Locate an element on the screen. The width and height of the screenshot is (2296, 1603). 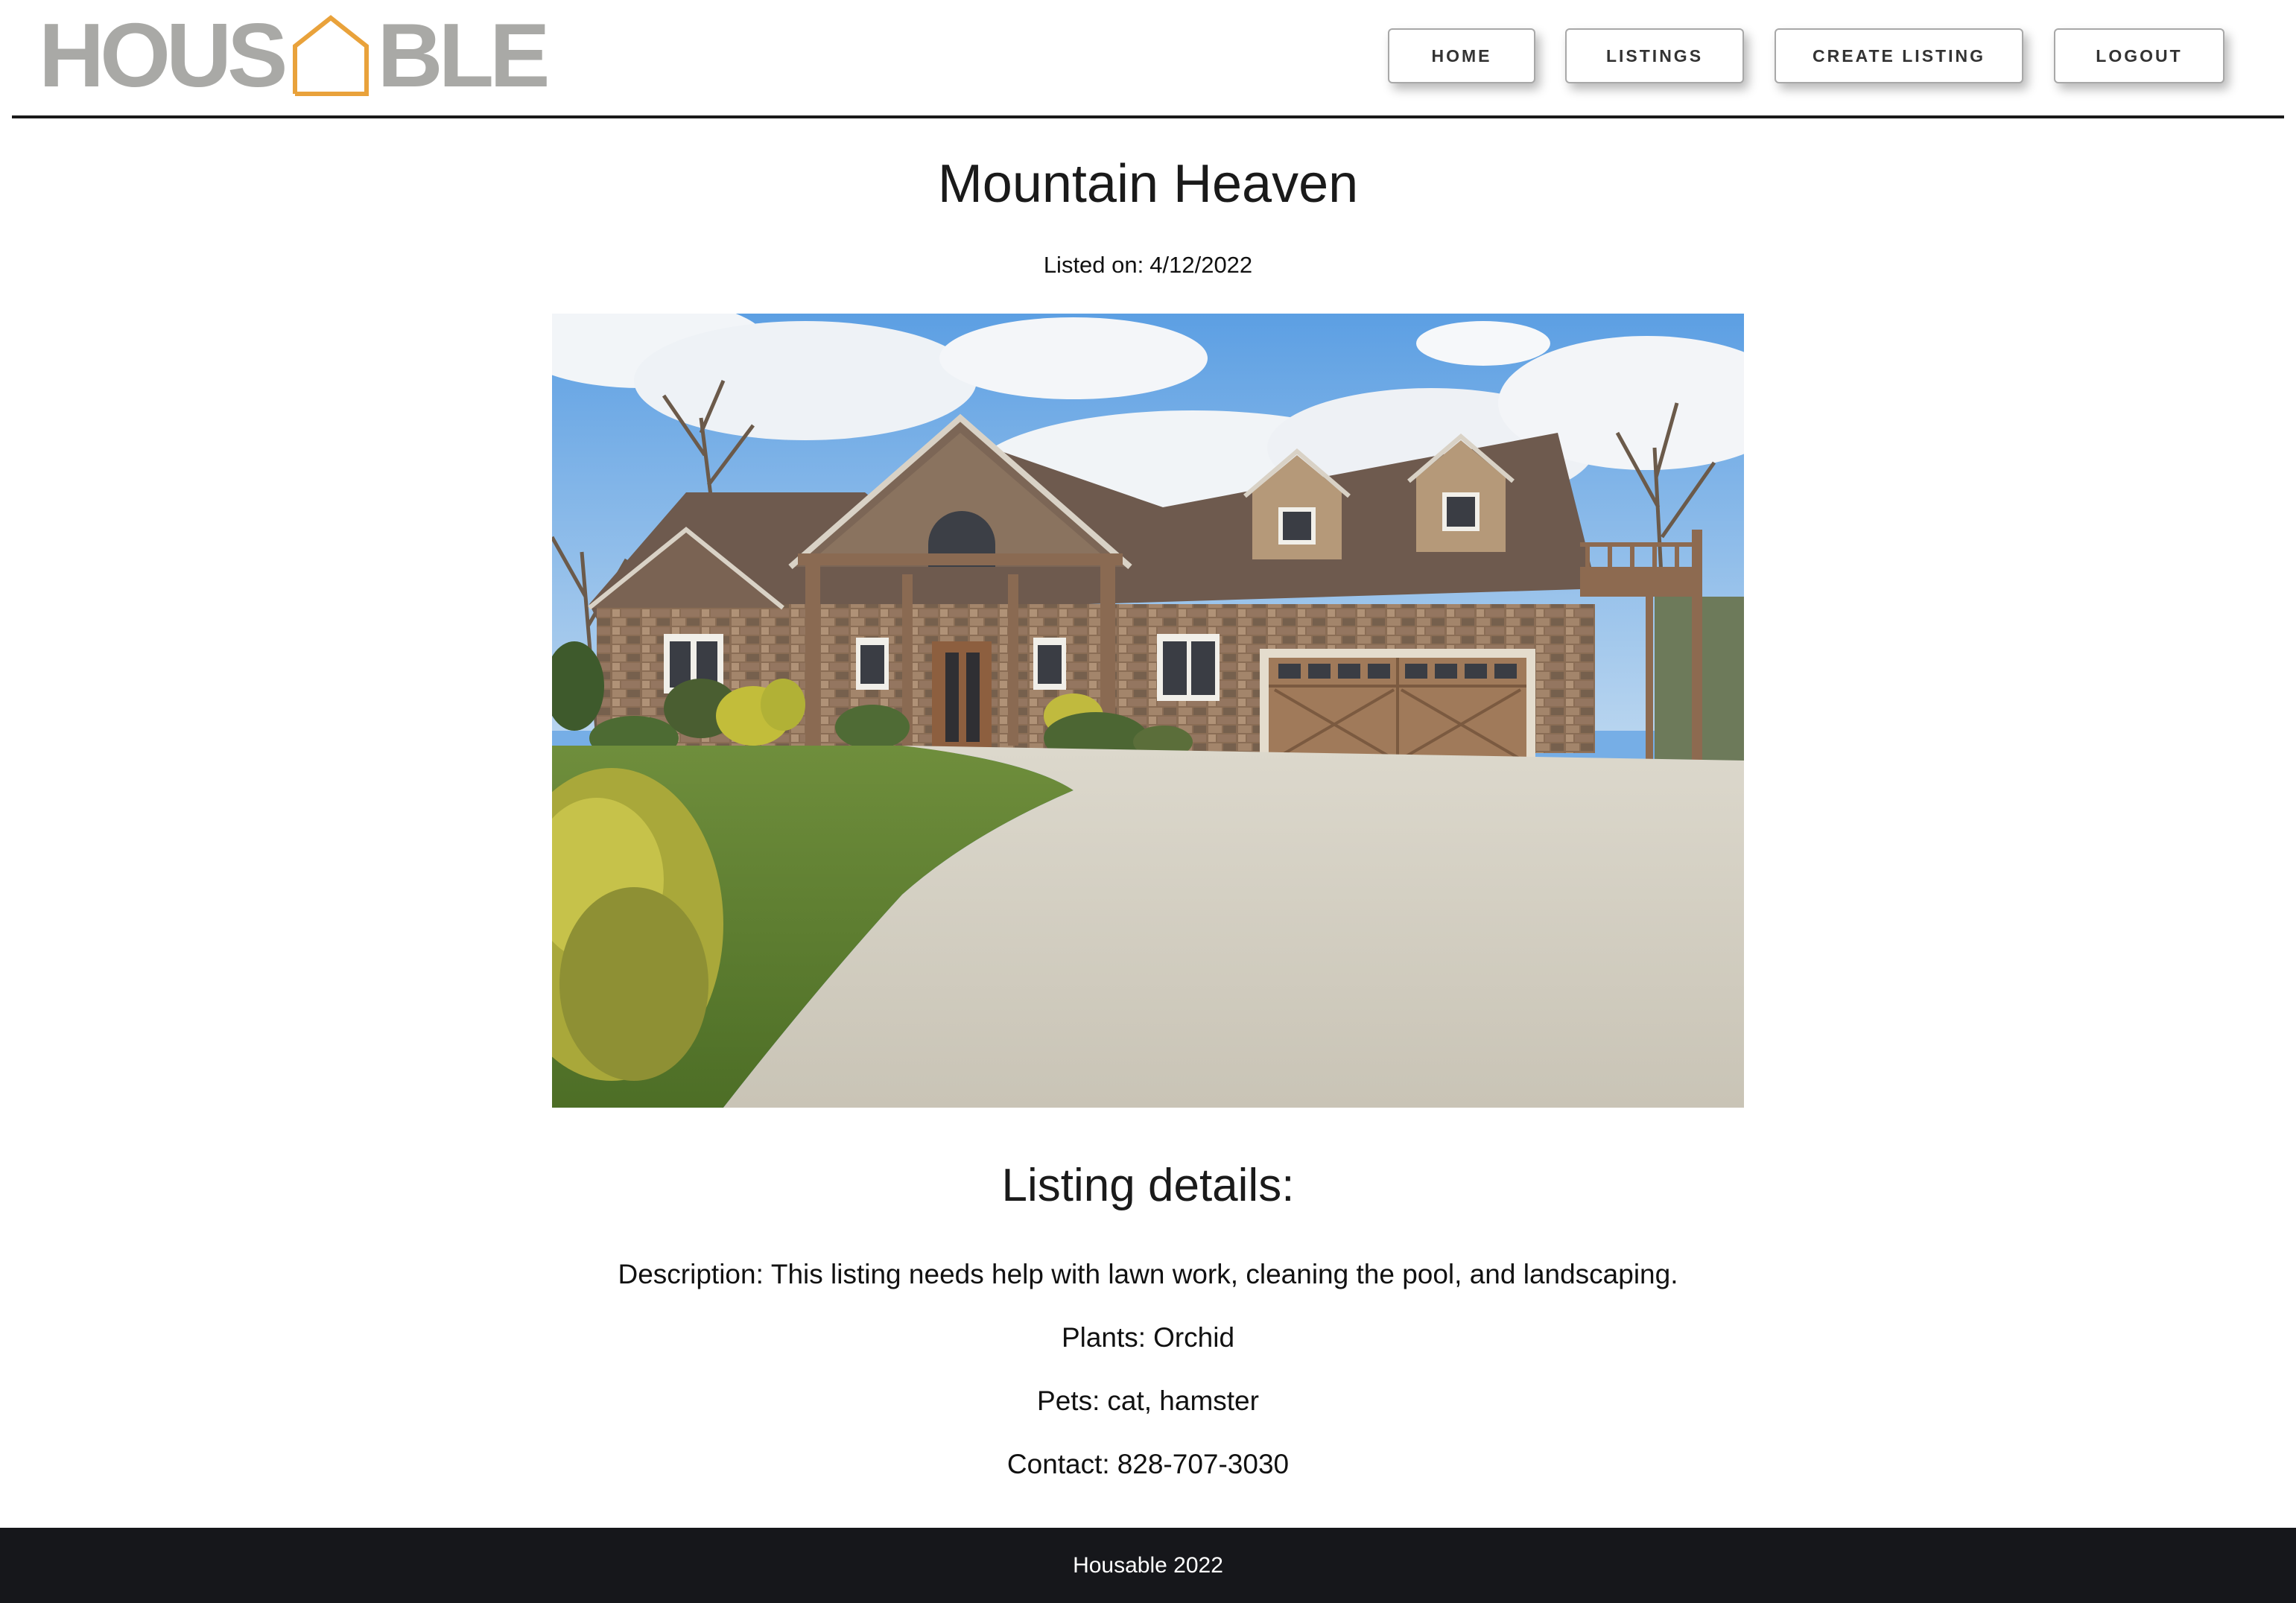
listed-on-line: Listed on: 4/12/2022 is located at coordinates (1148, 265).